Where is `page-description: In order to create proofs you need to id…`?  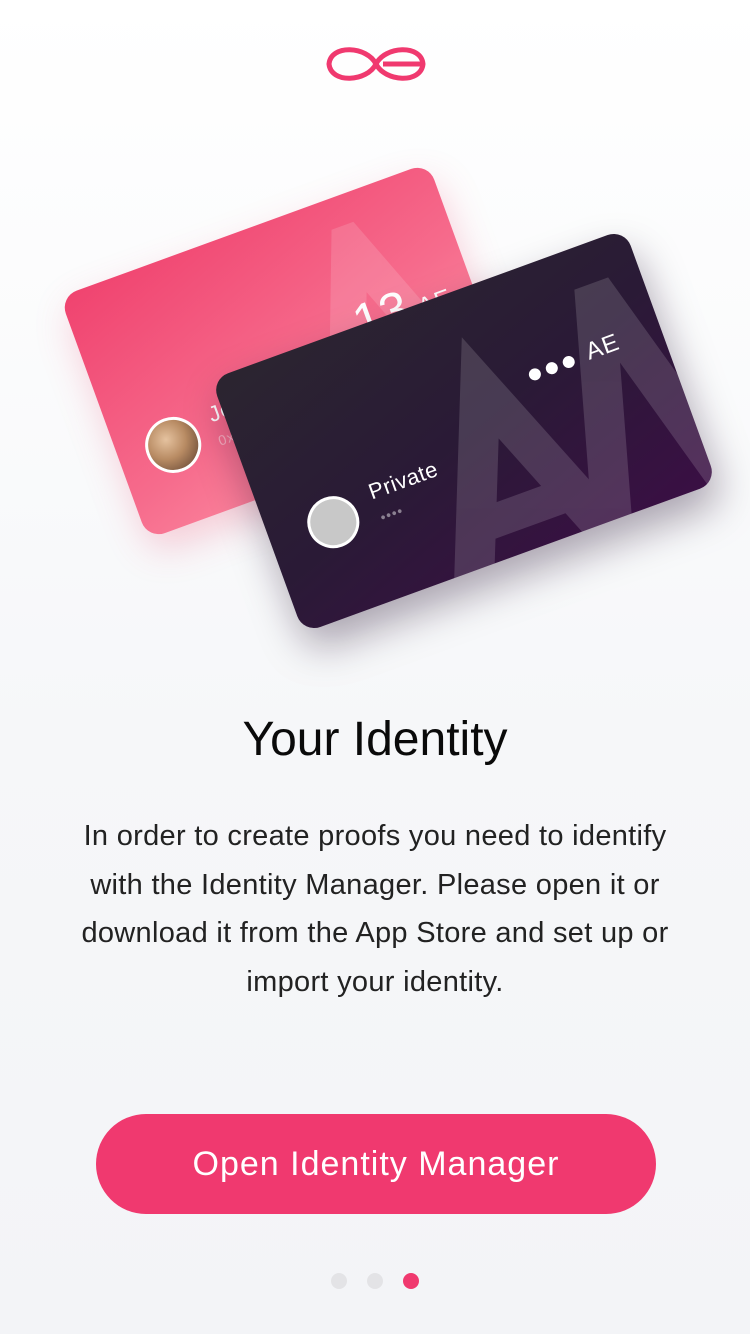 page-description: In order to create proofs you need to id… is located at coordinates (375, 909).